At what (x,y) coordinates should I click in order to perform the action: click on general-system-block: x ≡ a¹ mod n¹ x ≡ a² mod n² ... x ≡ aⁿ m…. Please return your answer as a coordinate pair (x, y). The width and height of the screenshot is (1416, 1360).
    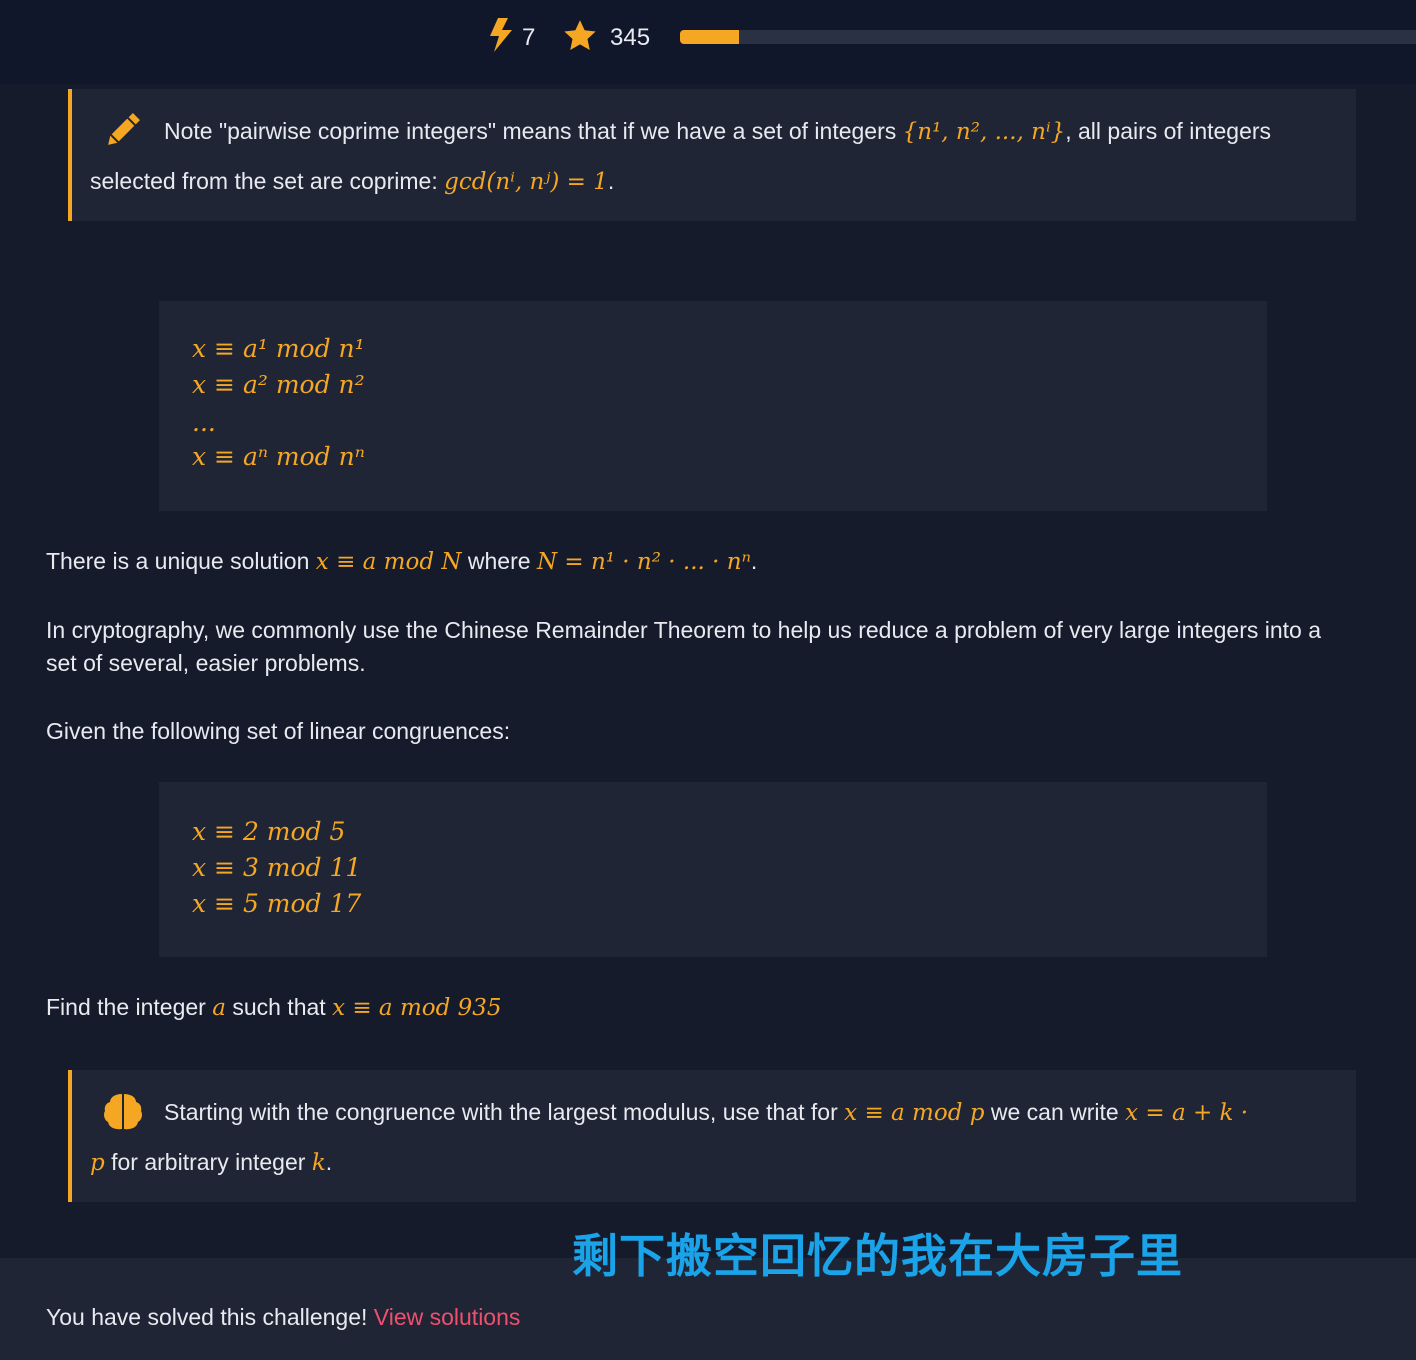
    Looking at the image, I should click on (713, 406).